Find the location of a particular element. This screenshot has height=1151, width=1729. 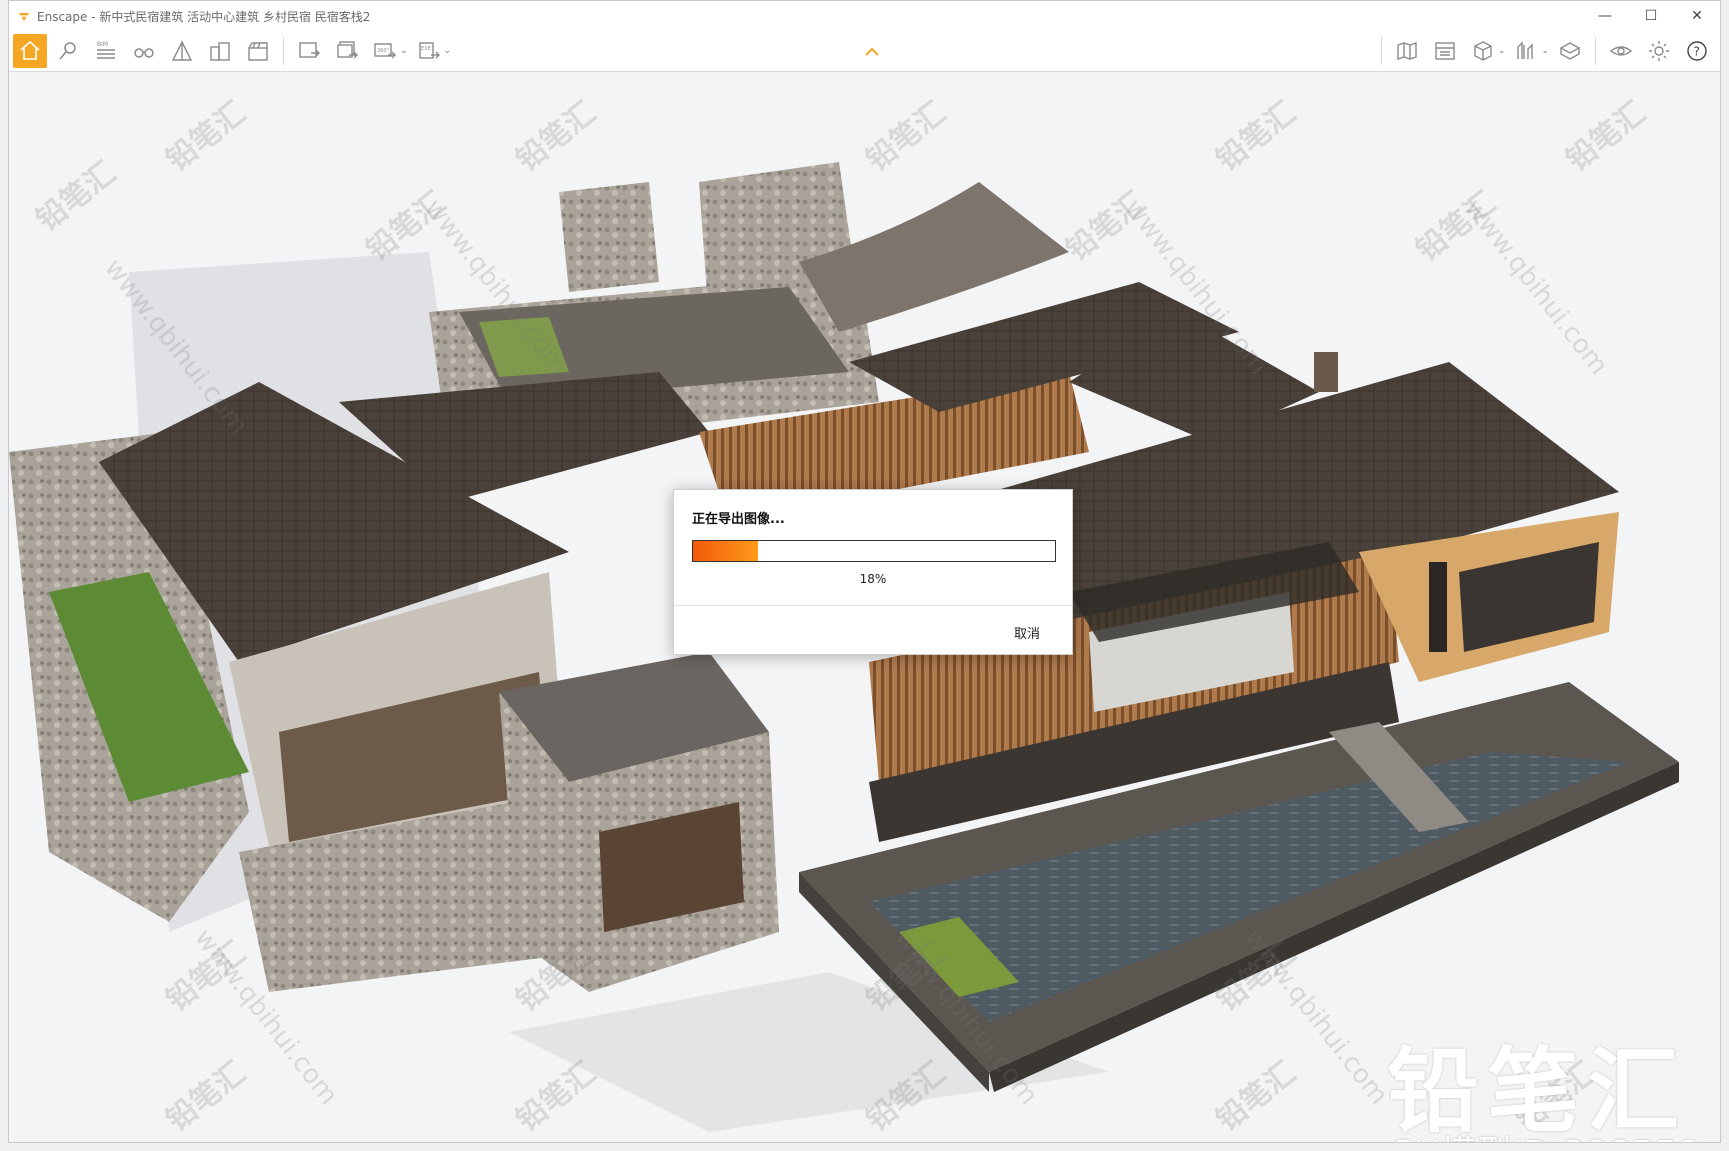

export-exe-label: EXE is located at coordinates (426, 49).